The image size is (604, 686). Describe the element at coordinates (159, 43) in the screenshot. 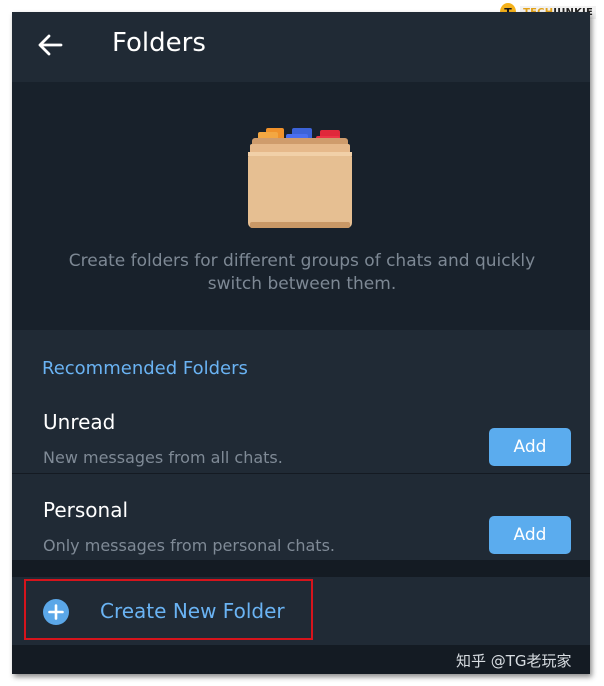

I see `page-title: Folders` at that location.